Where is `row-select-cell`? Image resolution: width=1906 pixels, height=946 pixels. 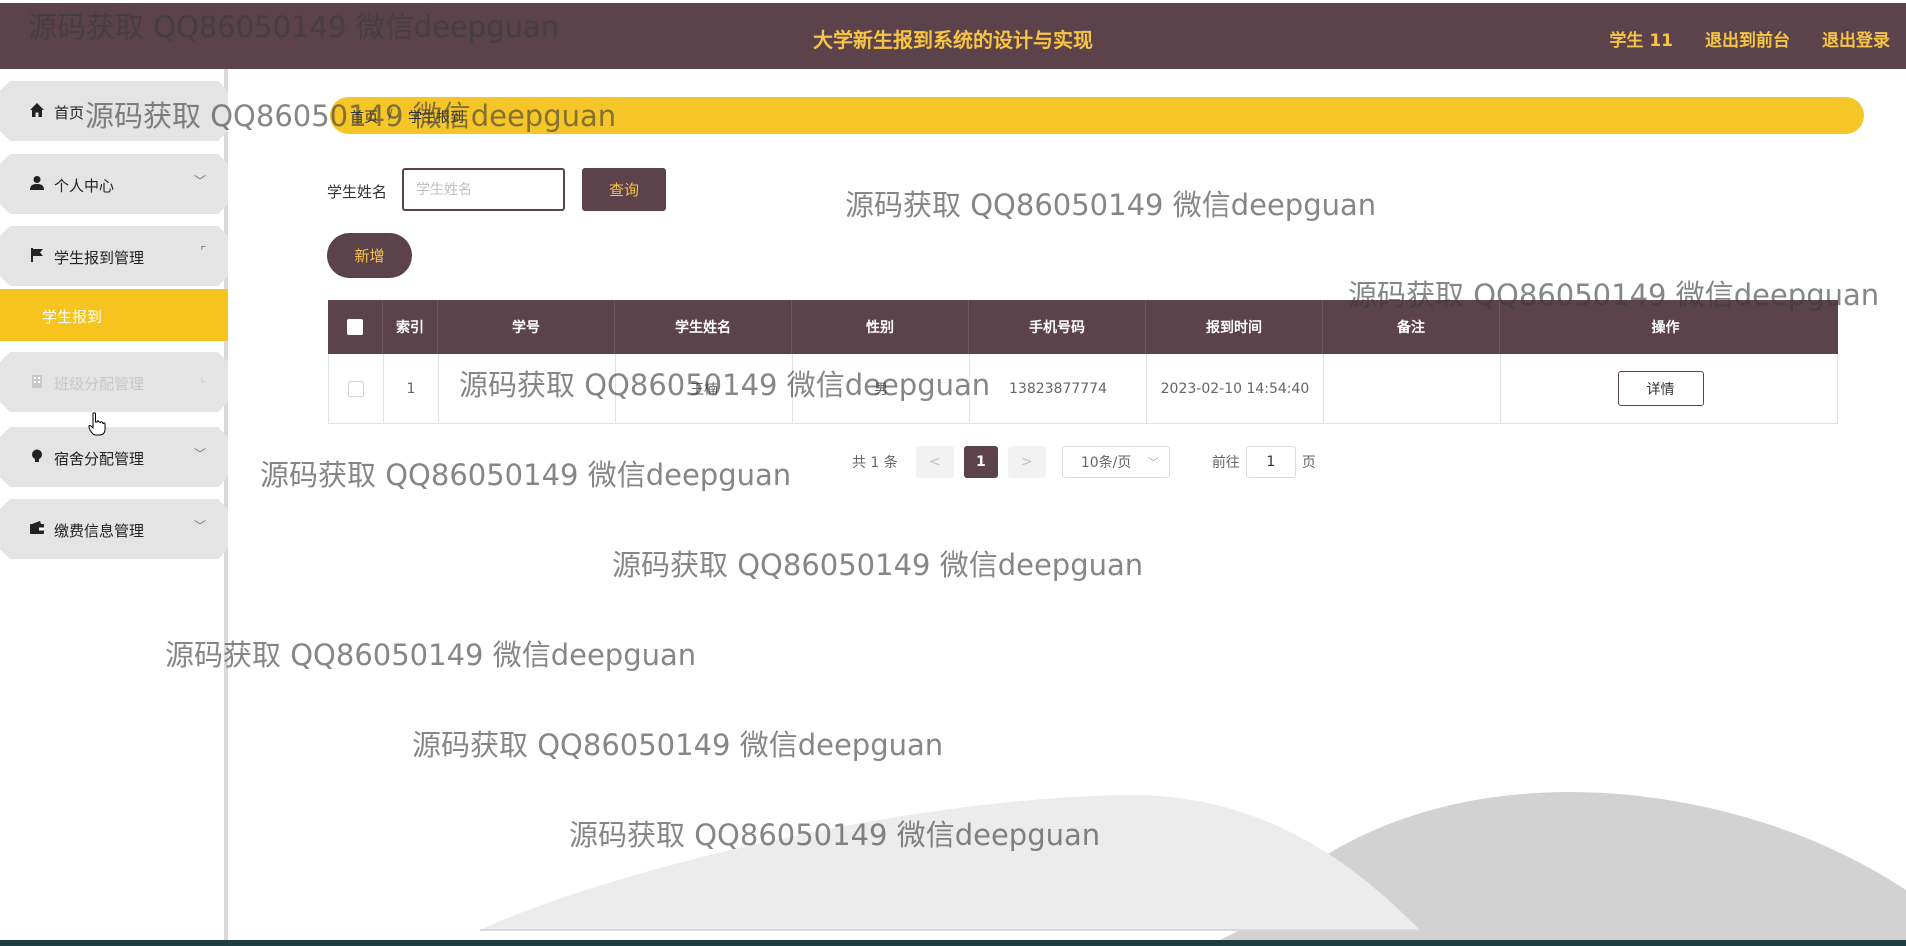
row-select-cell is located at coordinates (356, 388).